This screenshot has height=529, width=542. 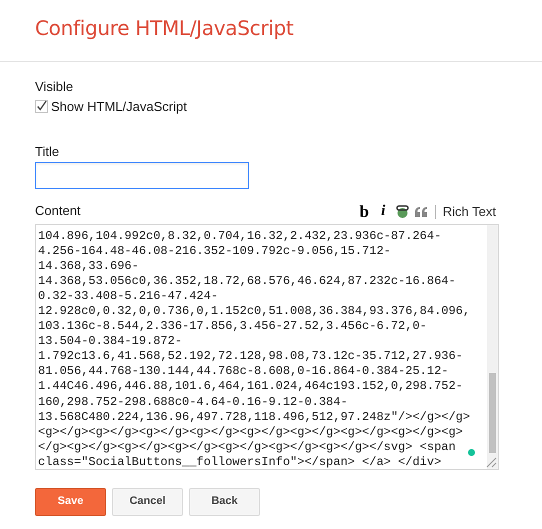 What do you see at coordinates (128, 296) in the screenshot?
I see `code-line: 0.32-33.408-5.216-47.424-` at bounding box center [128, 296].